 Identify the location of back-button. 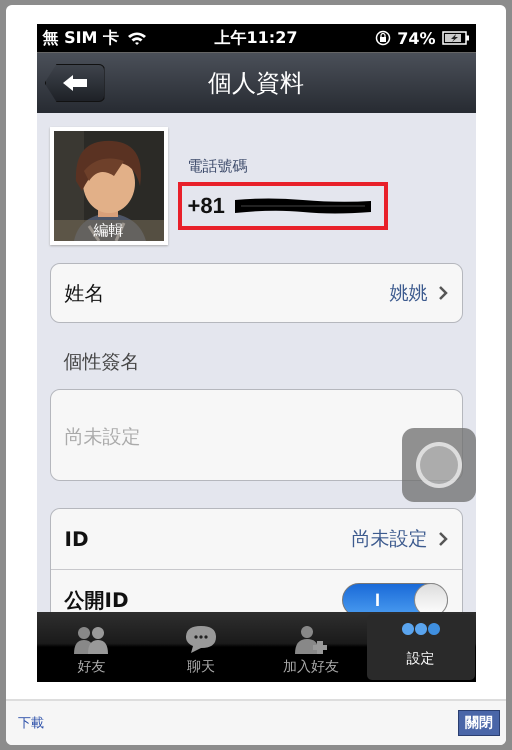
(74, 83).